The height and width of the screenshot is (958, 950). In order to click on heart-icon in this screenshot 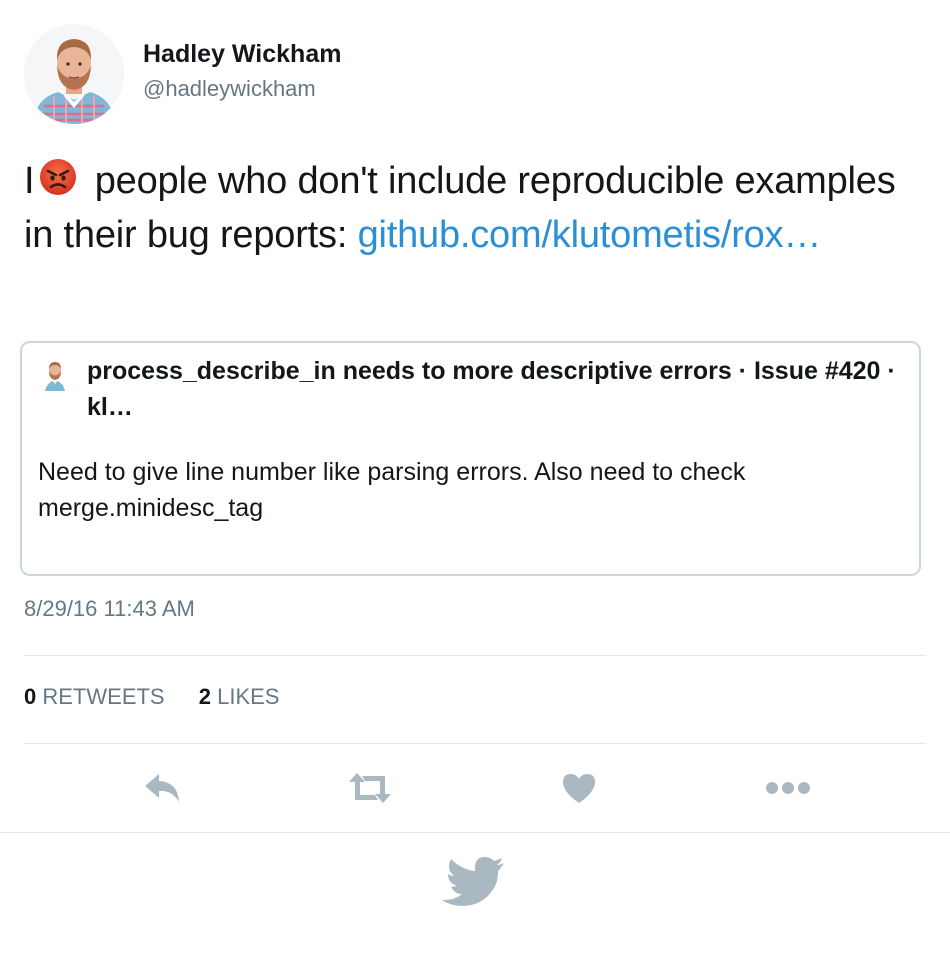, I will do `click(579, 790)`.